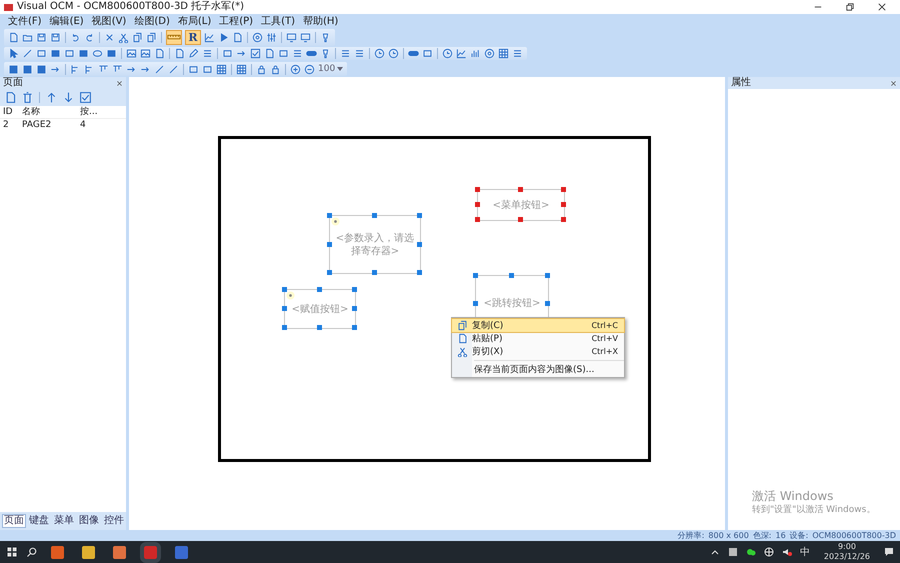 The image size is (900, 563). I want to click on sliders-icon, so click(271, 37).